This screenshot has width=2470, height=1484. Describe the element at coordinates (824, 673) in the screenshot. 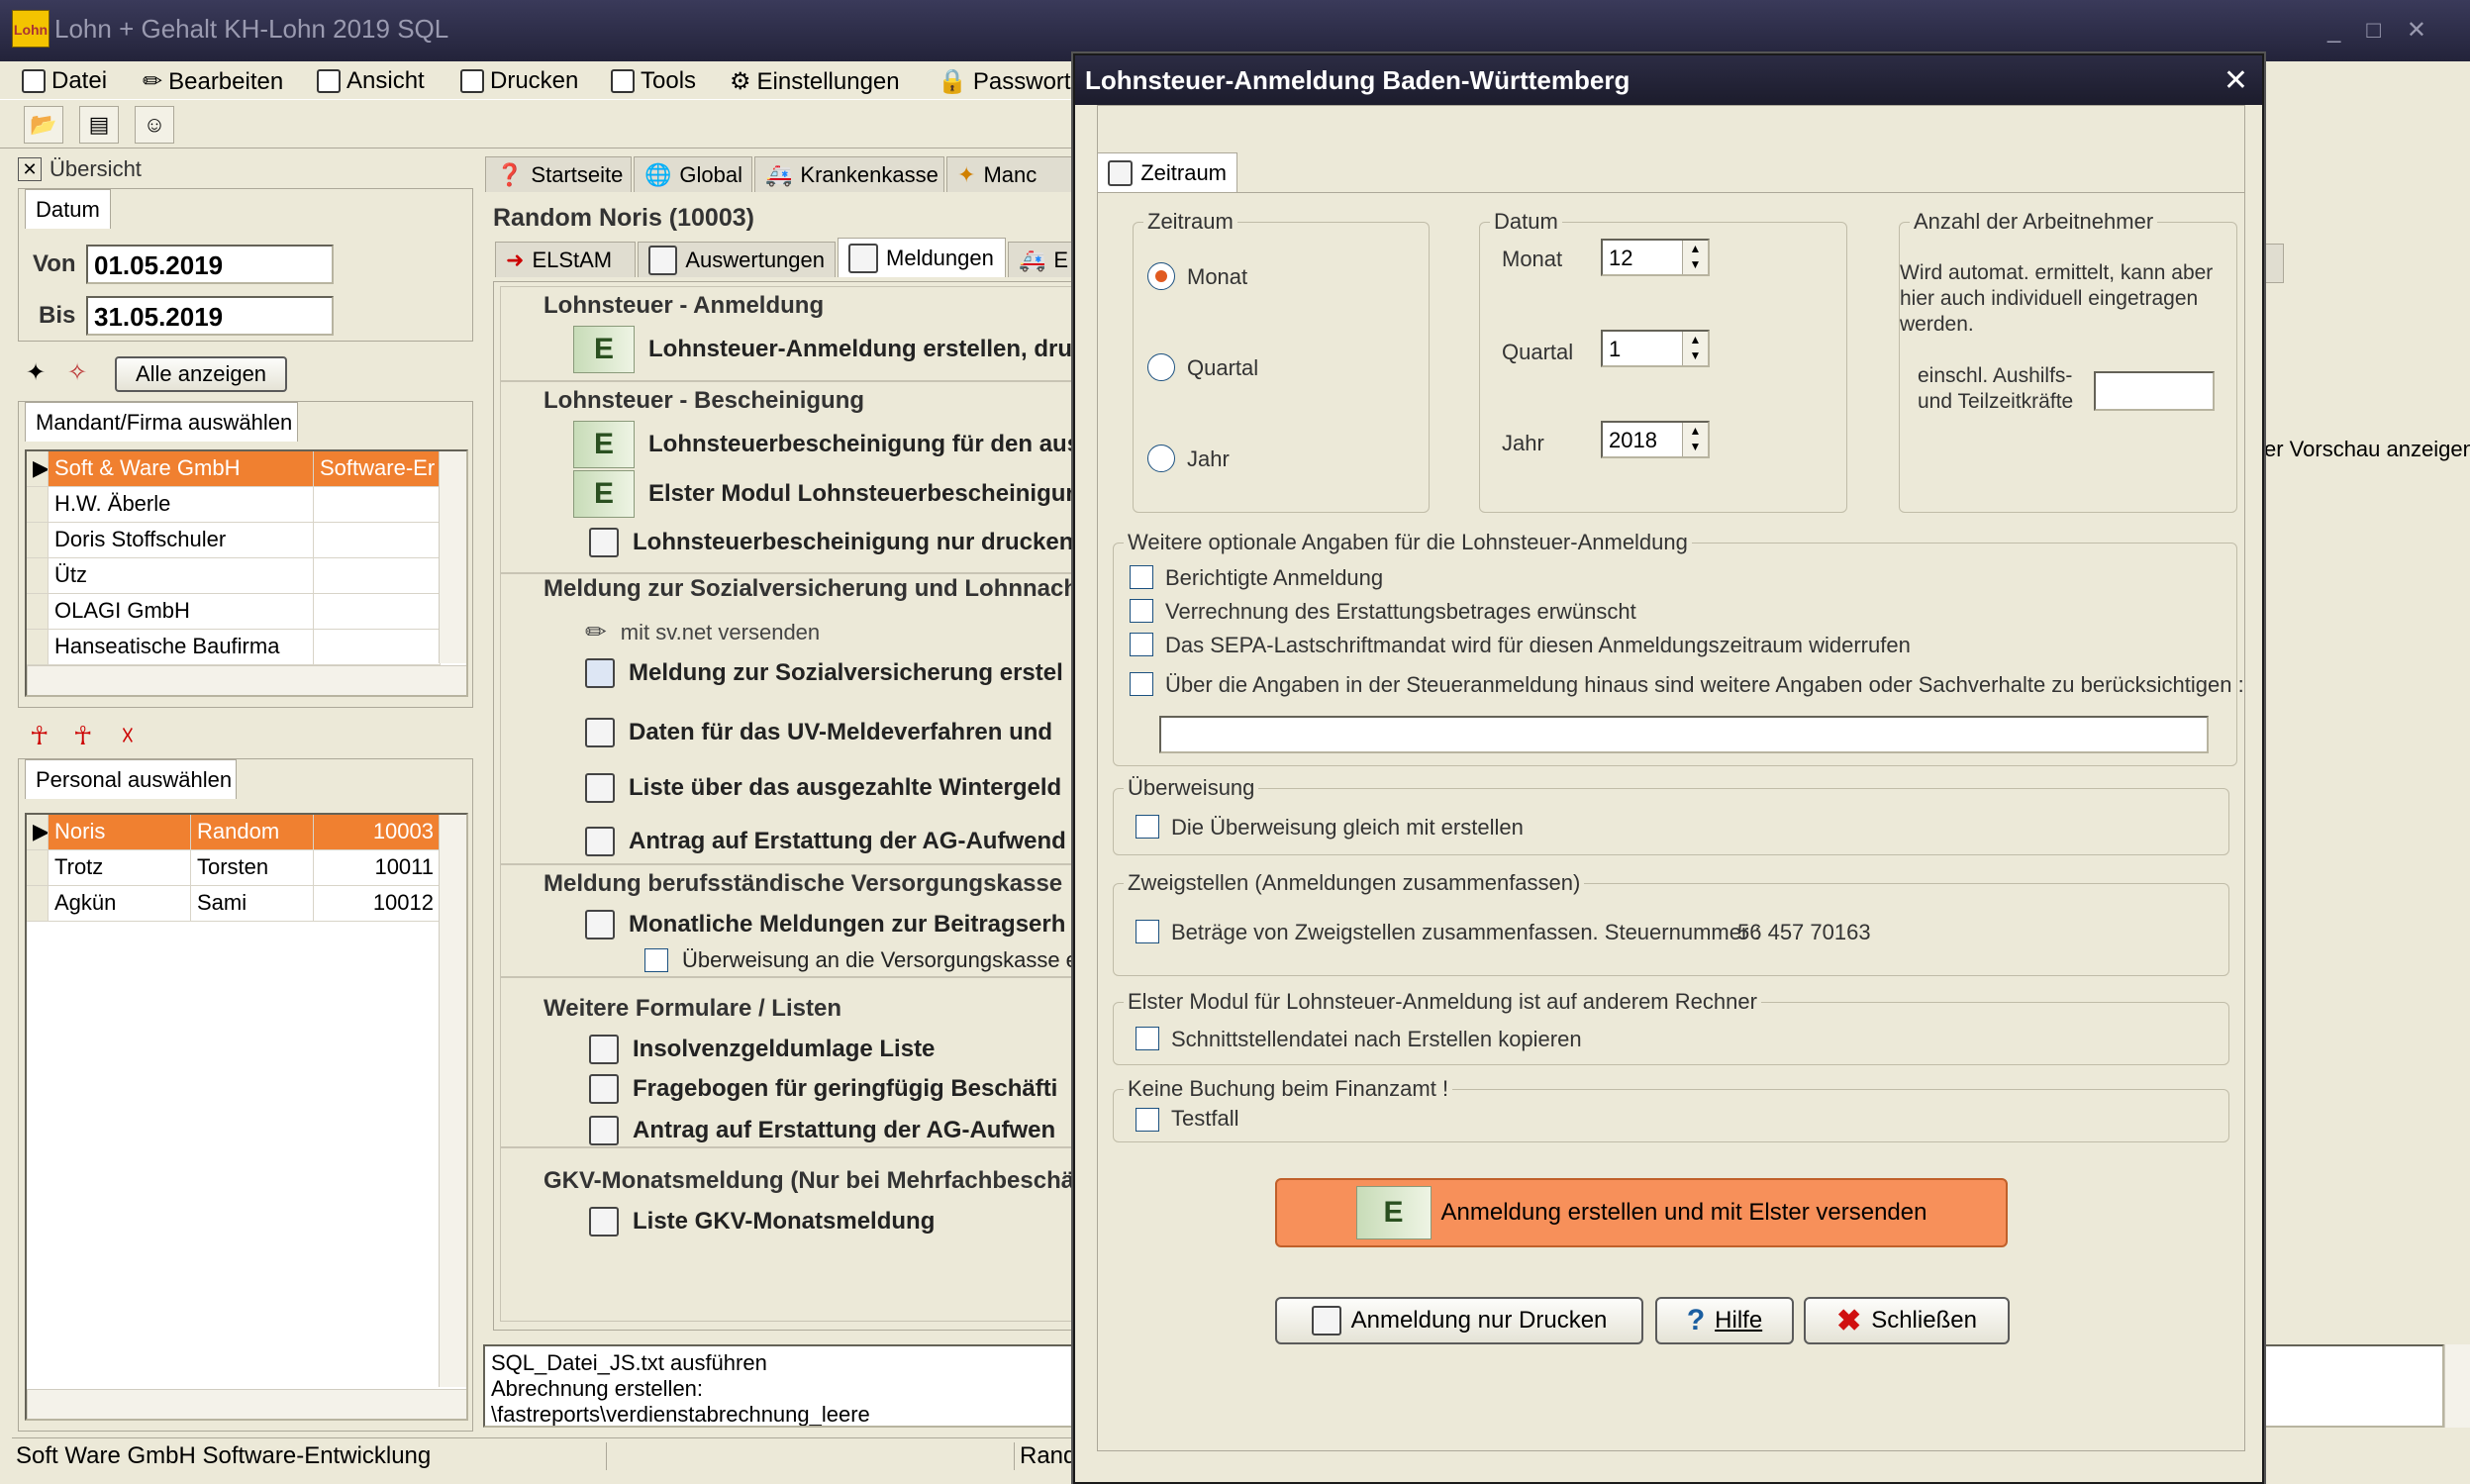

I see `item-meldung-sozialversicherung: Meldung zur Sozialversicherung erstel` at that location.